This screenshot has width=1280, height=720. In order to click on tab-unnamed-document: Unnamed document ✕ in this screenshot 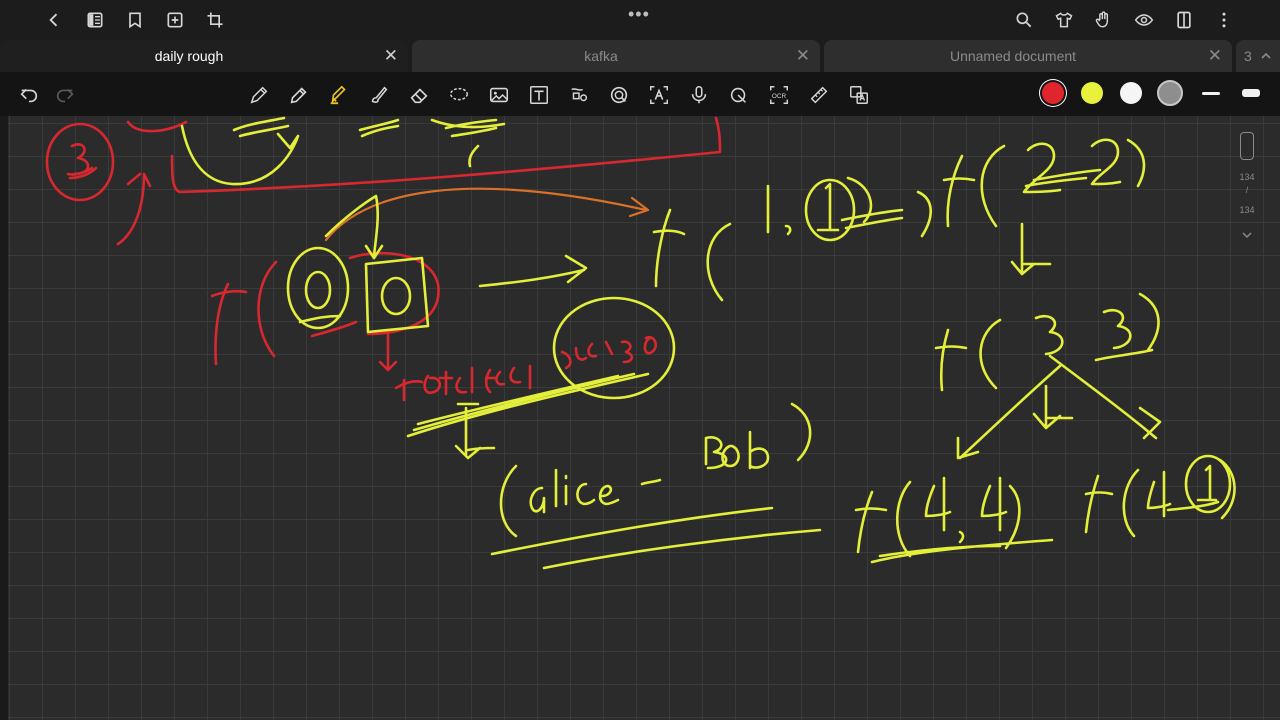, I will do `click(1028, 56)`.